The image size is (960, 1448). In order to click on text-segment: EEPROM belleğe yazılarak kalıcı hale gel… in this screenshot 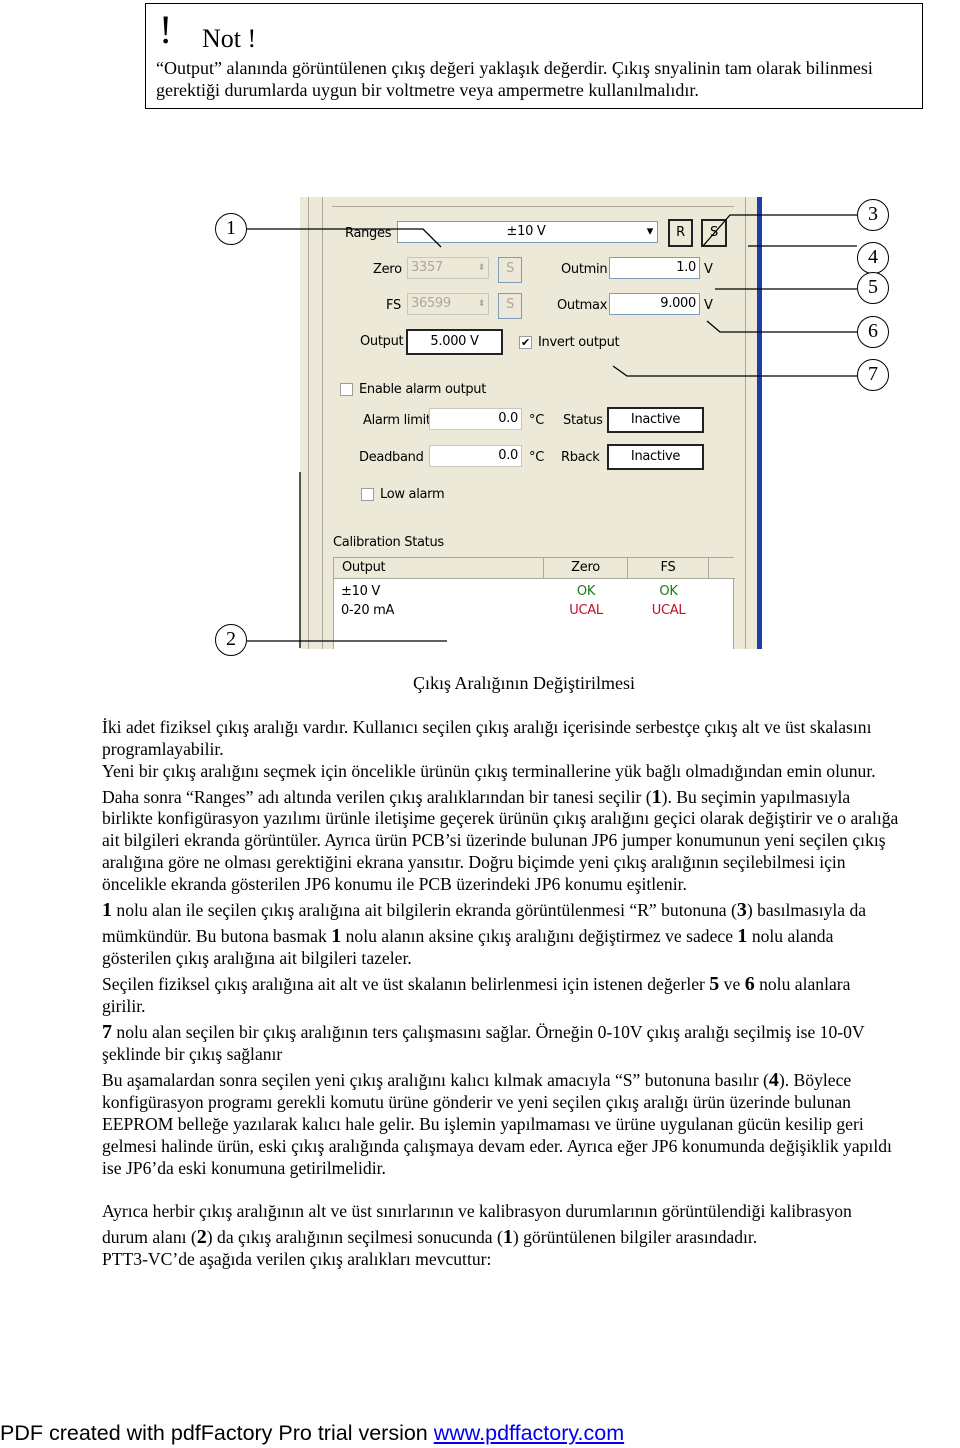, I will do `click(483, 1124)`.